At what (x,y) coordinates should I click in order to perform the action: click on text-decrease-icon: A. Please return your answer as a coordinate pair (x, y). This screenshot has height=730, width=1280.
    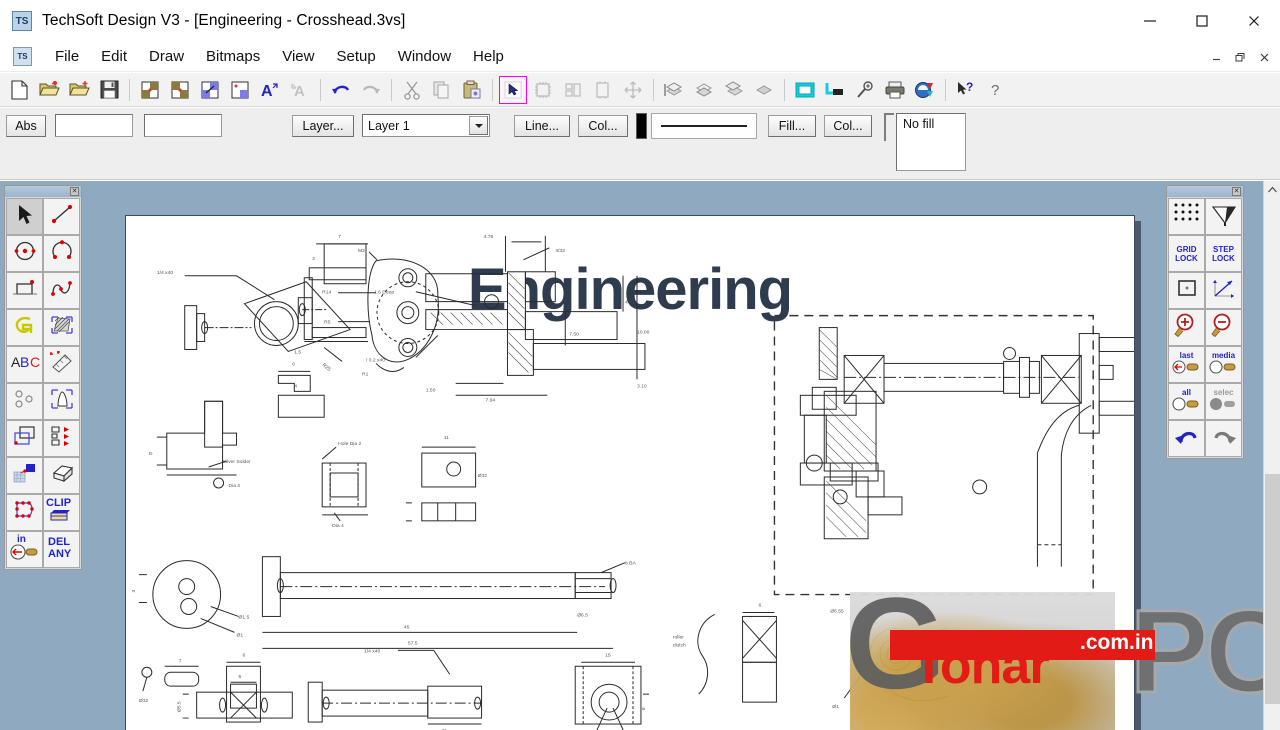
    Looking at the image, I should click on (300, 90).